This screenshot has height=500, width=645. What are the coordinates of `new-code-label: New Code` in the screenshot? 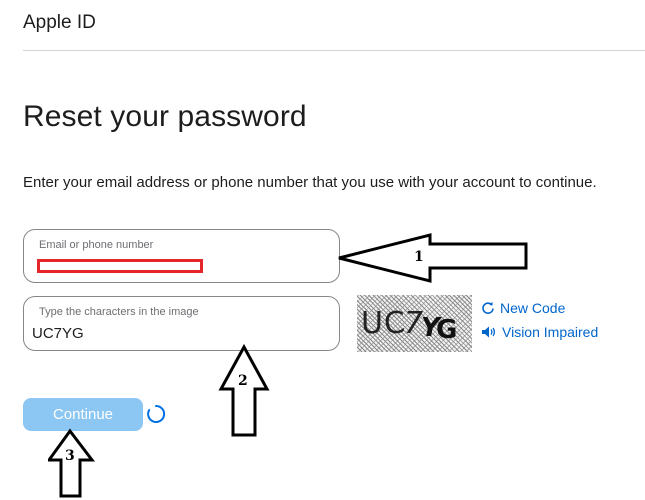 It's located at (533, 308).